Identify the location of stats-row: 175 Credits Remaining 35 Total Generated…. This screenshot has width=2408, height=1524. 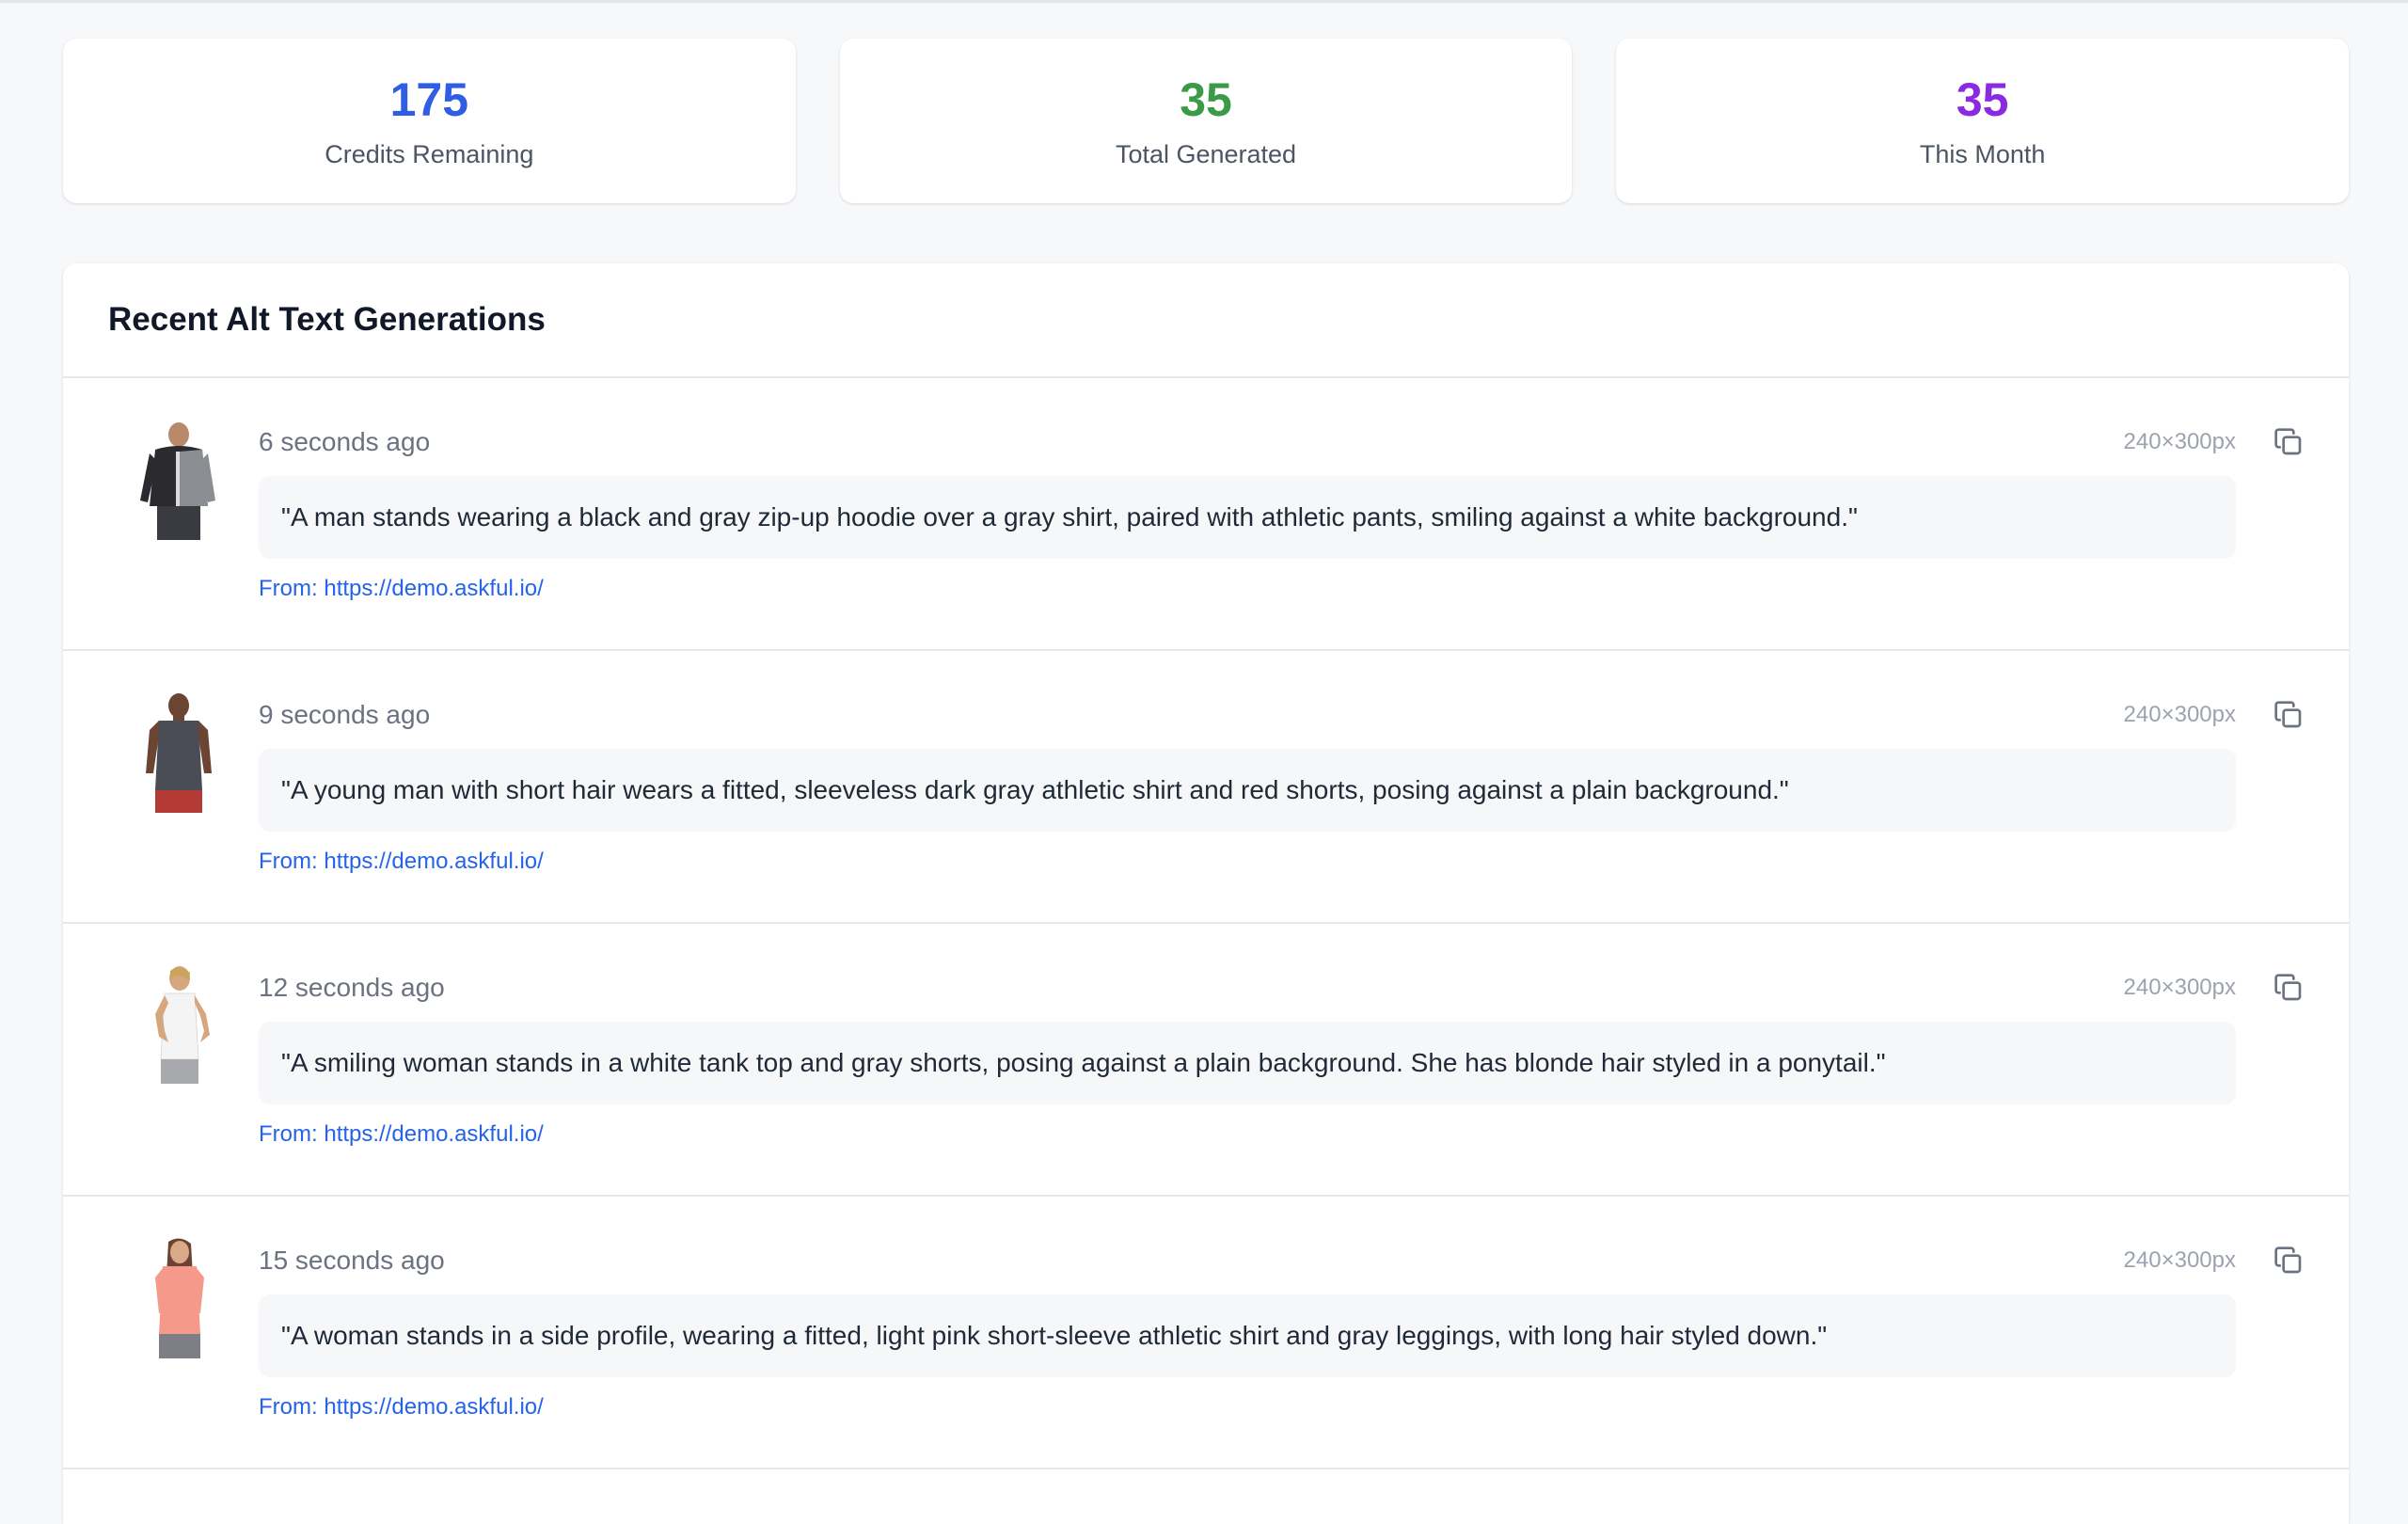
(1207, 121).